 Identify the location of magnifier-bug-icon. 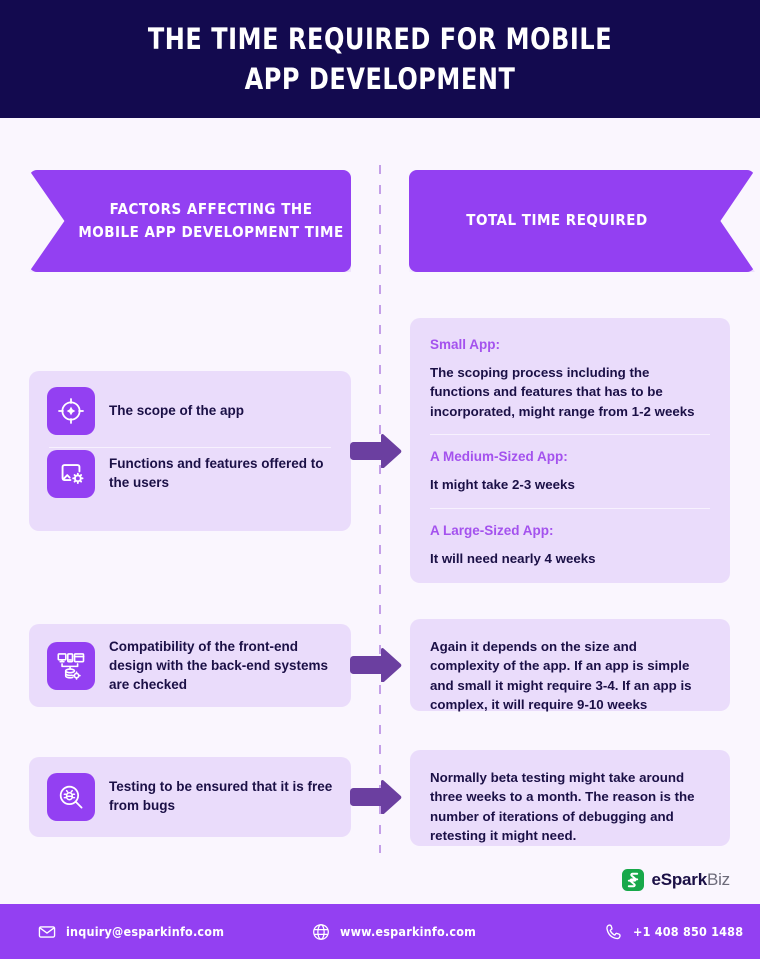
(71, 797).